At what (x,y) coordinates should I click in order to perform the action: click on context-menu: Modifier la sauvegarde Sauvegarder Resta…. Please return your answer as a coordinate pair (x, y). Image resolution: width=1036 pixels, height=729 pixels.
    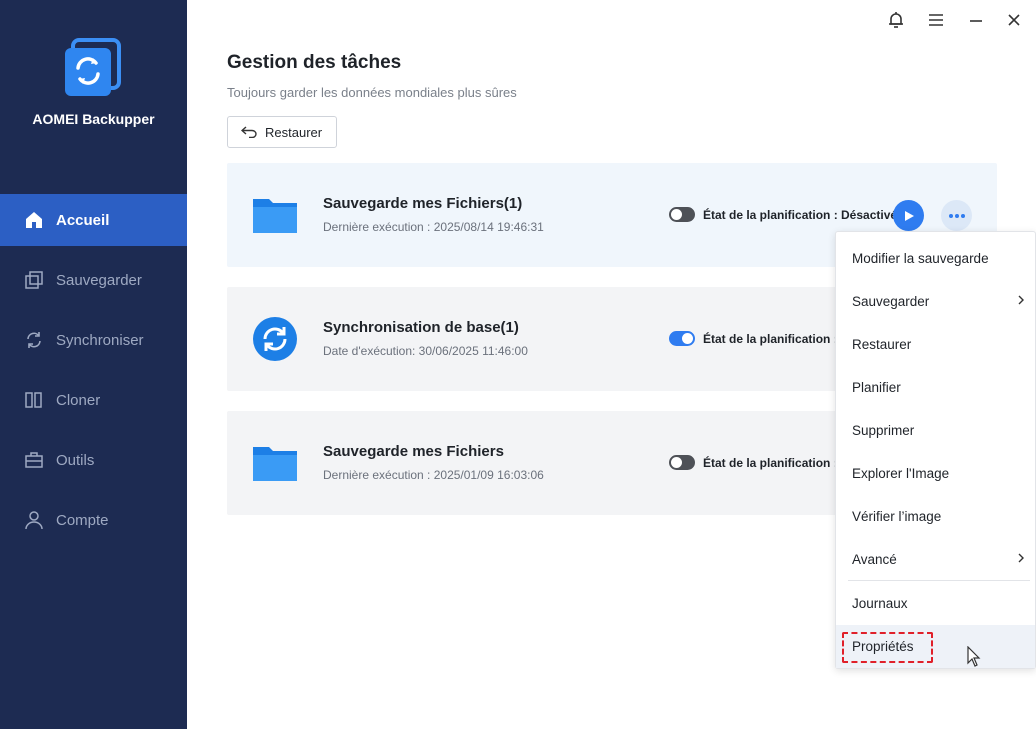
    Looking at the image, I should click on (935, 450).